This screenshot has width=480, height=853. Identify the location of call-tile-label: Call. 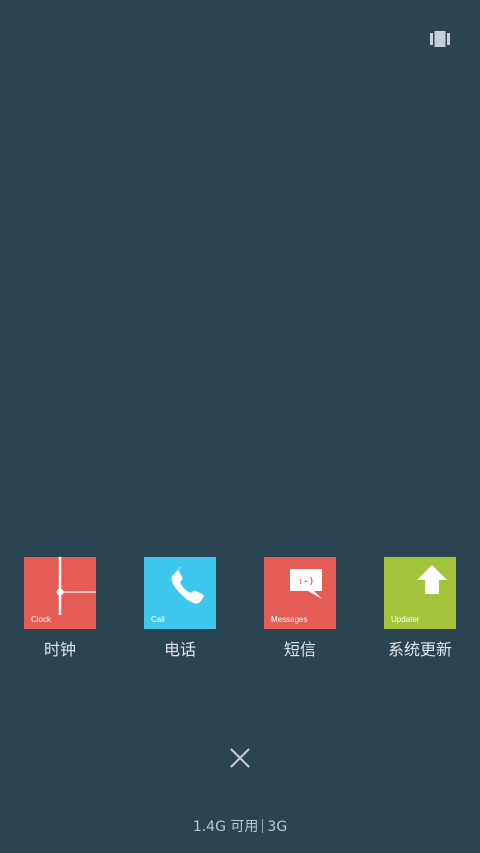
(158, 619).